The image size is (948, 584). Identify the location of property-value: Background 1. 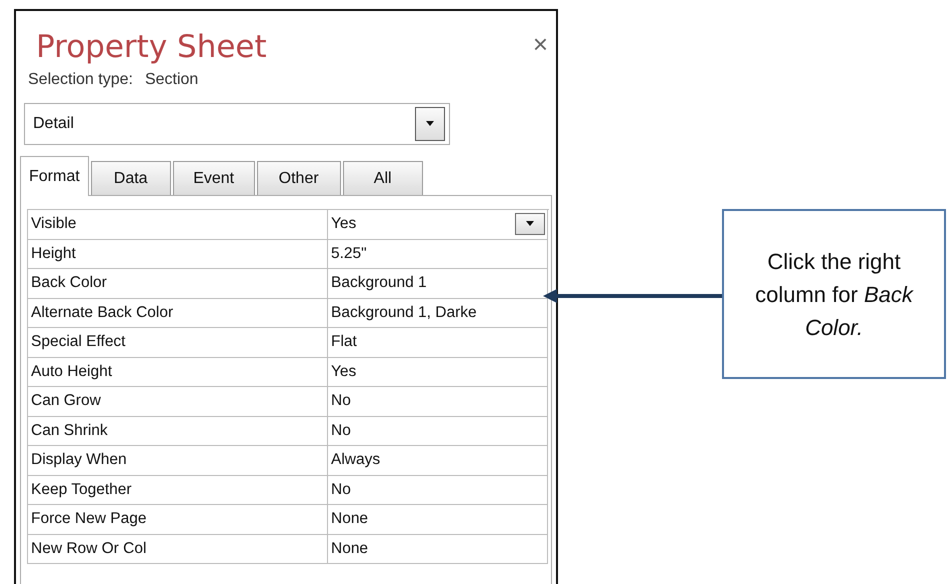
(438, 283).